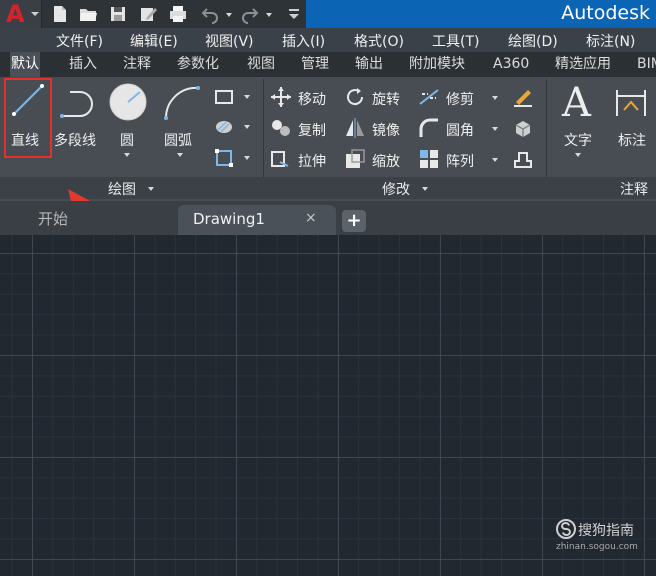 Image resolution: width=656 pixels, height=576 pixels. Describe the element at coordinates (386, 161) in the screenshot. I see `scale-label: 缩放` at that location.